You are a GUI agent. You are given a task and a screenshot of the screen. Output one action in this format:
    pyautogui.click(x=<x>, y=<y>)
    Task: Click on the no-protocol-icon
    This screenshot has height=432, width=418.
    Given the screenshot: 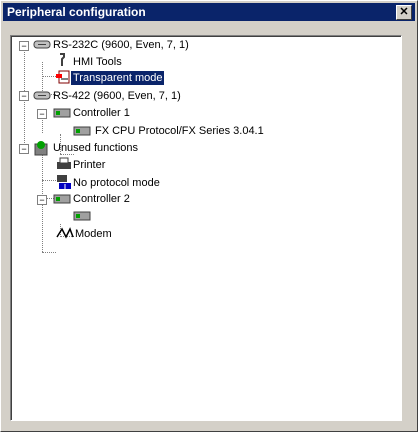 What is the action you would take?
    pyautogui.click(x=64, y=182)
    